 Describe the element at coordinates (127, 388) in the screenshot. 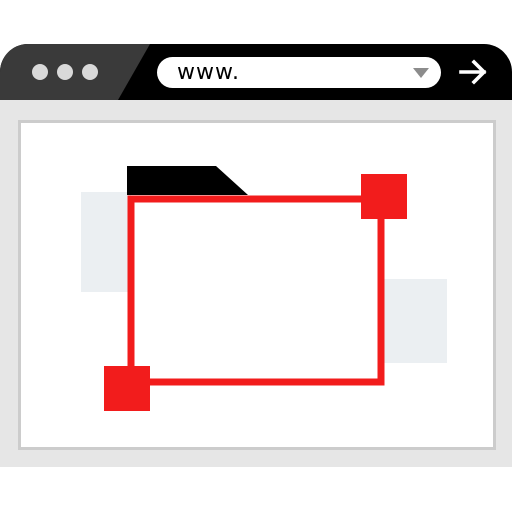

I see `selection-handle-bottom-left` at that location.